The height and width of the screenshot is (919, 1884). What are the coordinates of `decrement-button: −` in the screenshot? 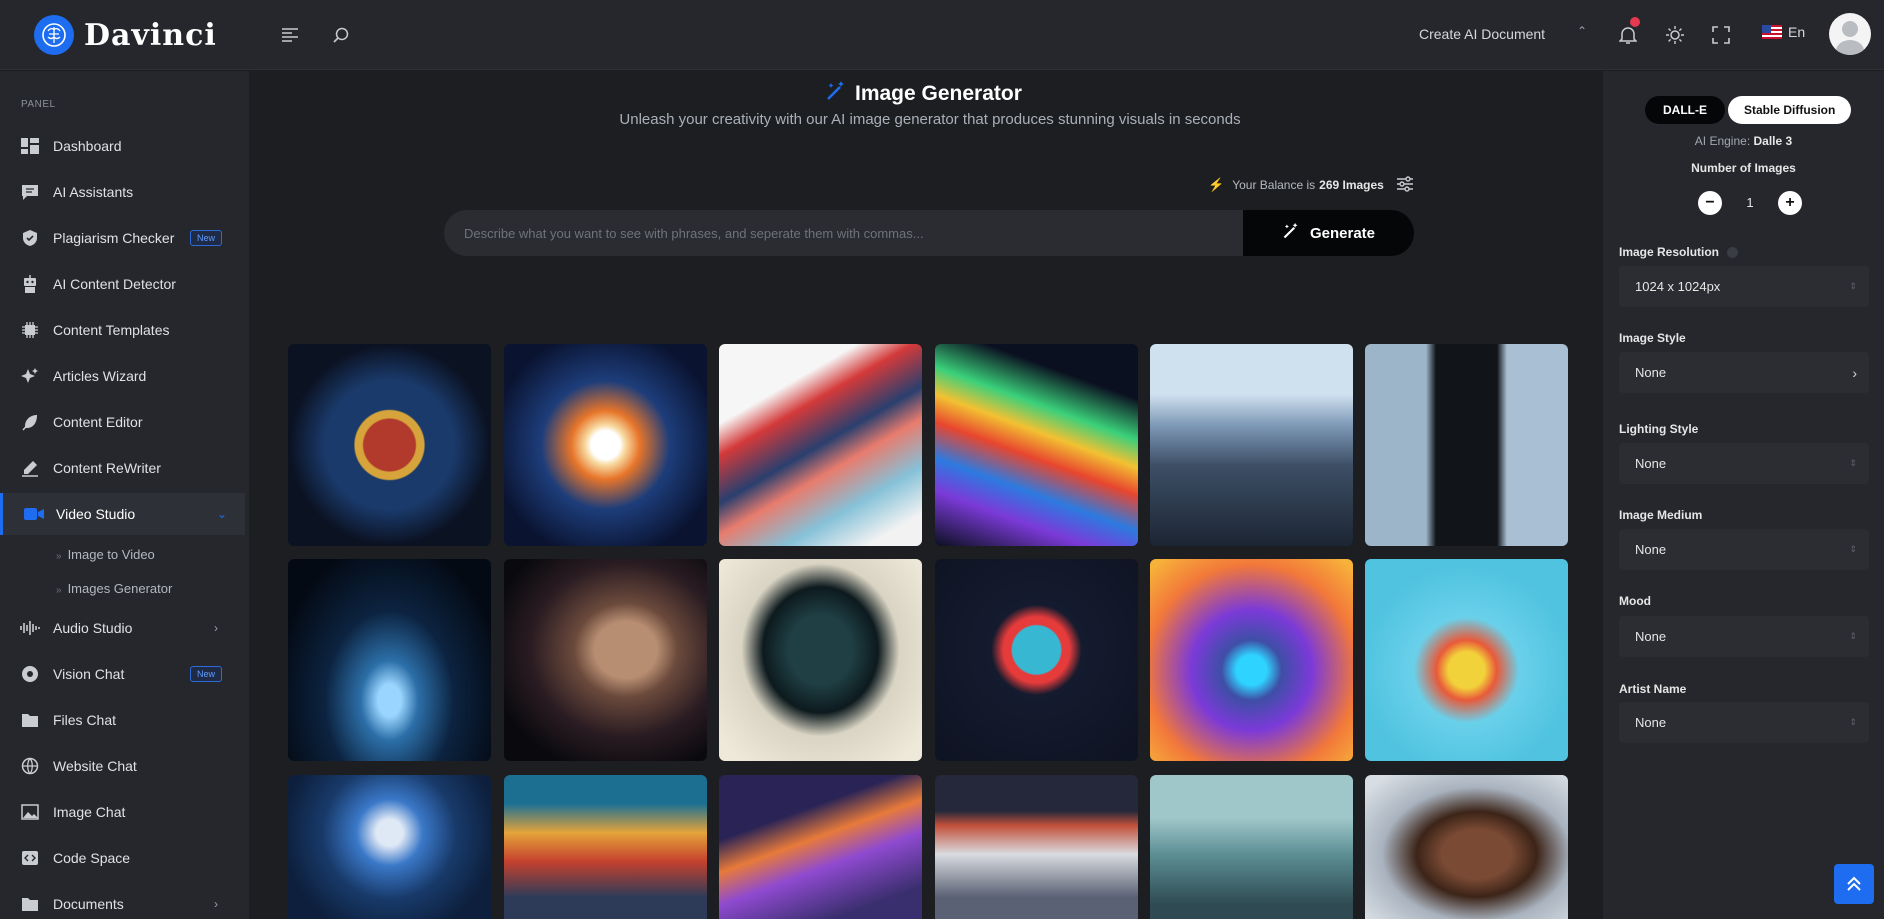 It's located at (1710, 203).